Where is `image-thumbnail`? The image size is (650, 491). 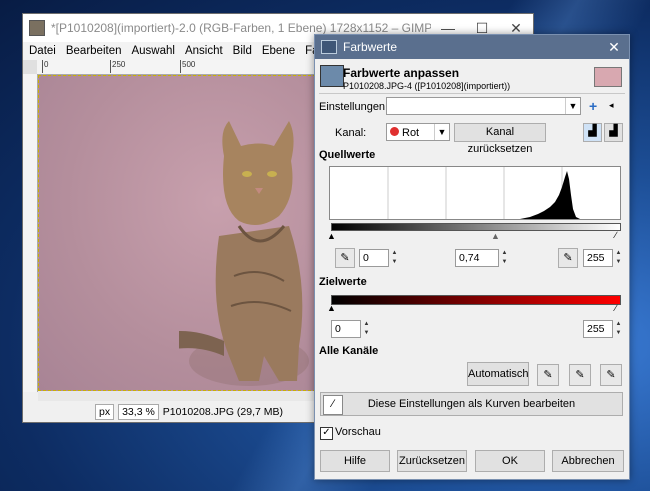
image-thumbnail is located at coordinates (608, 77).